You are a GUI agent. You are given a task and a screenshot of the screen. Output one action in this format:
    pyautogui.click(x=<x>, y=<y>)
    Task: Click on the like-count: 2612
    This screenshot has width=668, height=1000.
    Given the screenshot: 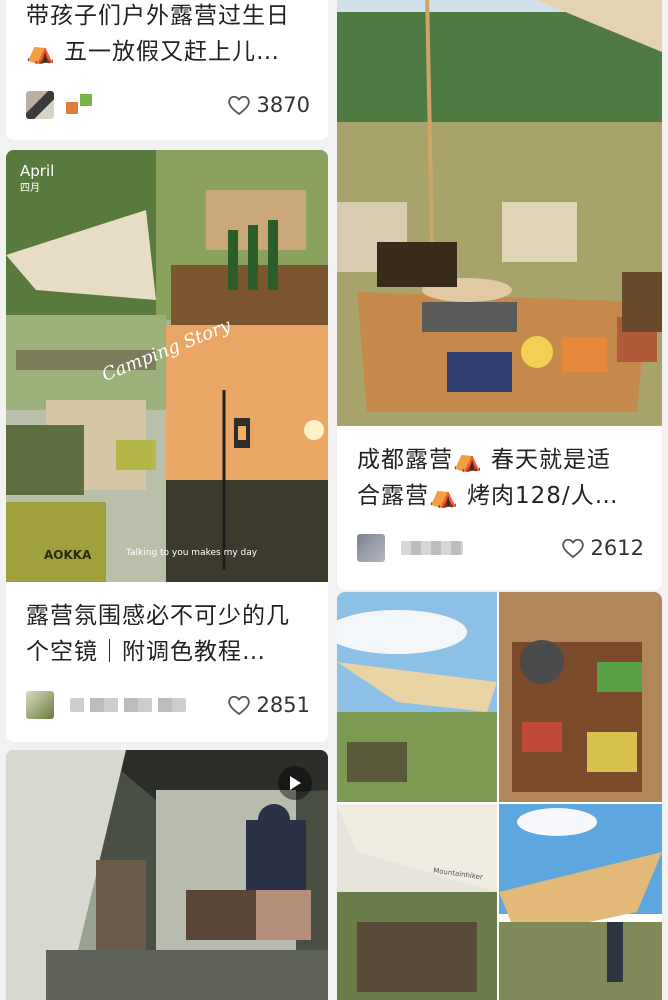 What is the action you would take?
    pyautogui.click(x=617, y=548)
    